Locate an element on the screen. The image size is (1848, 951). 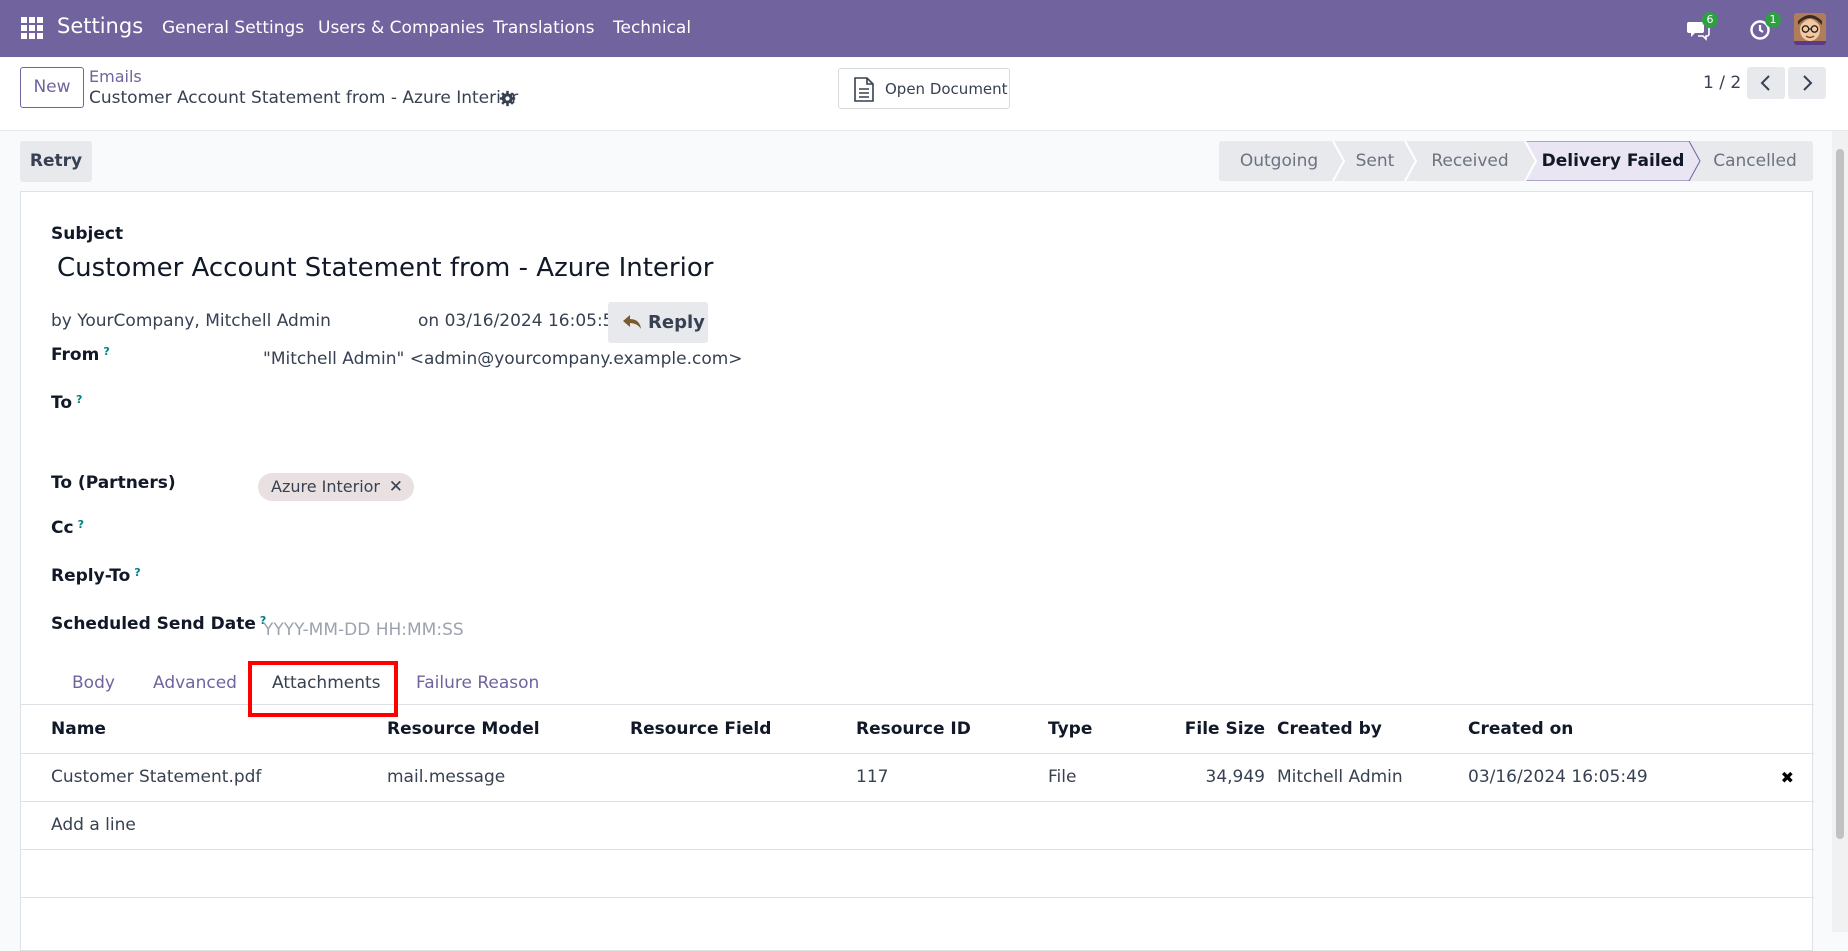
cell-name: Customer Statement.pdf is located at coordinates (219, 777).